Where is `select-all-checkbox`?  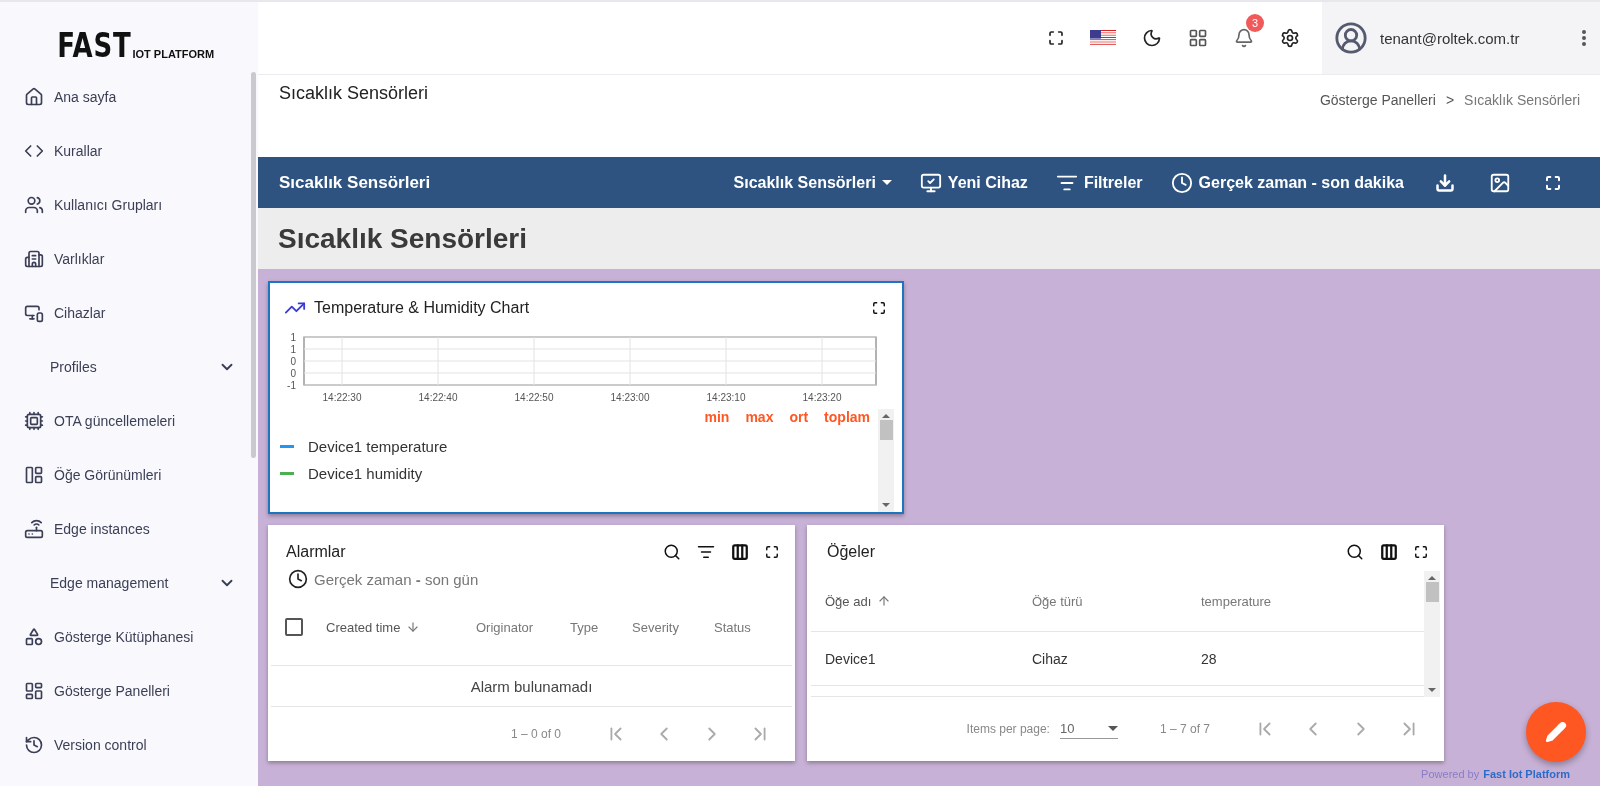 select-all-checkbox is located at coordinates (294, 627).